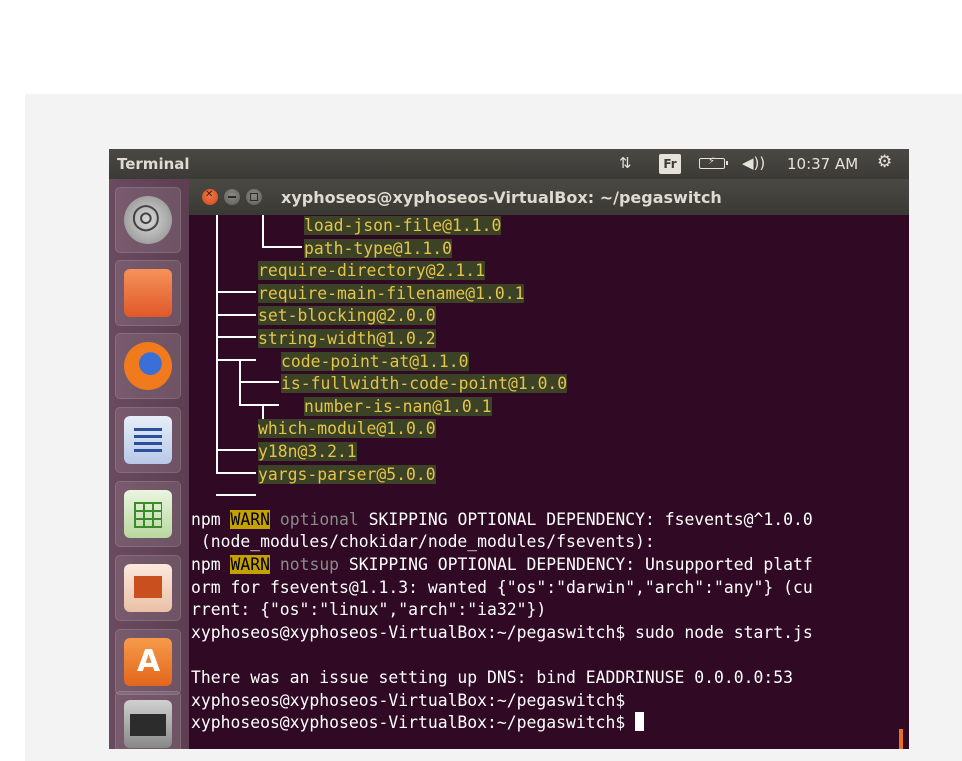 The height and width of the screenshot is (761, 962). I want to click on network-icon: ⇅, so click(625, 163).